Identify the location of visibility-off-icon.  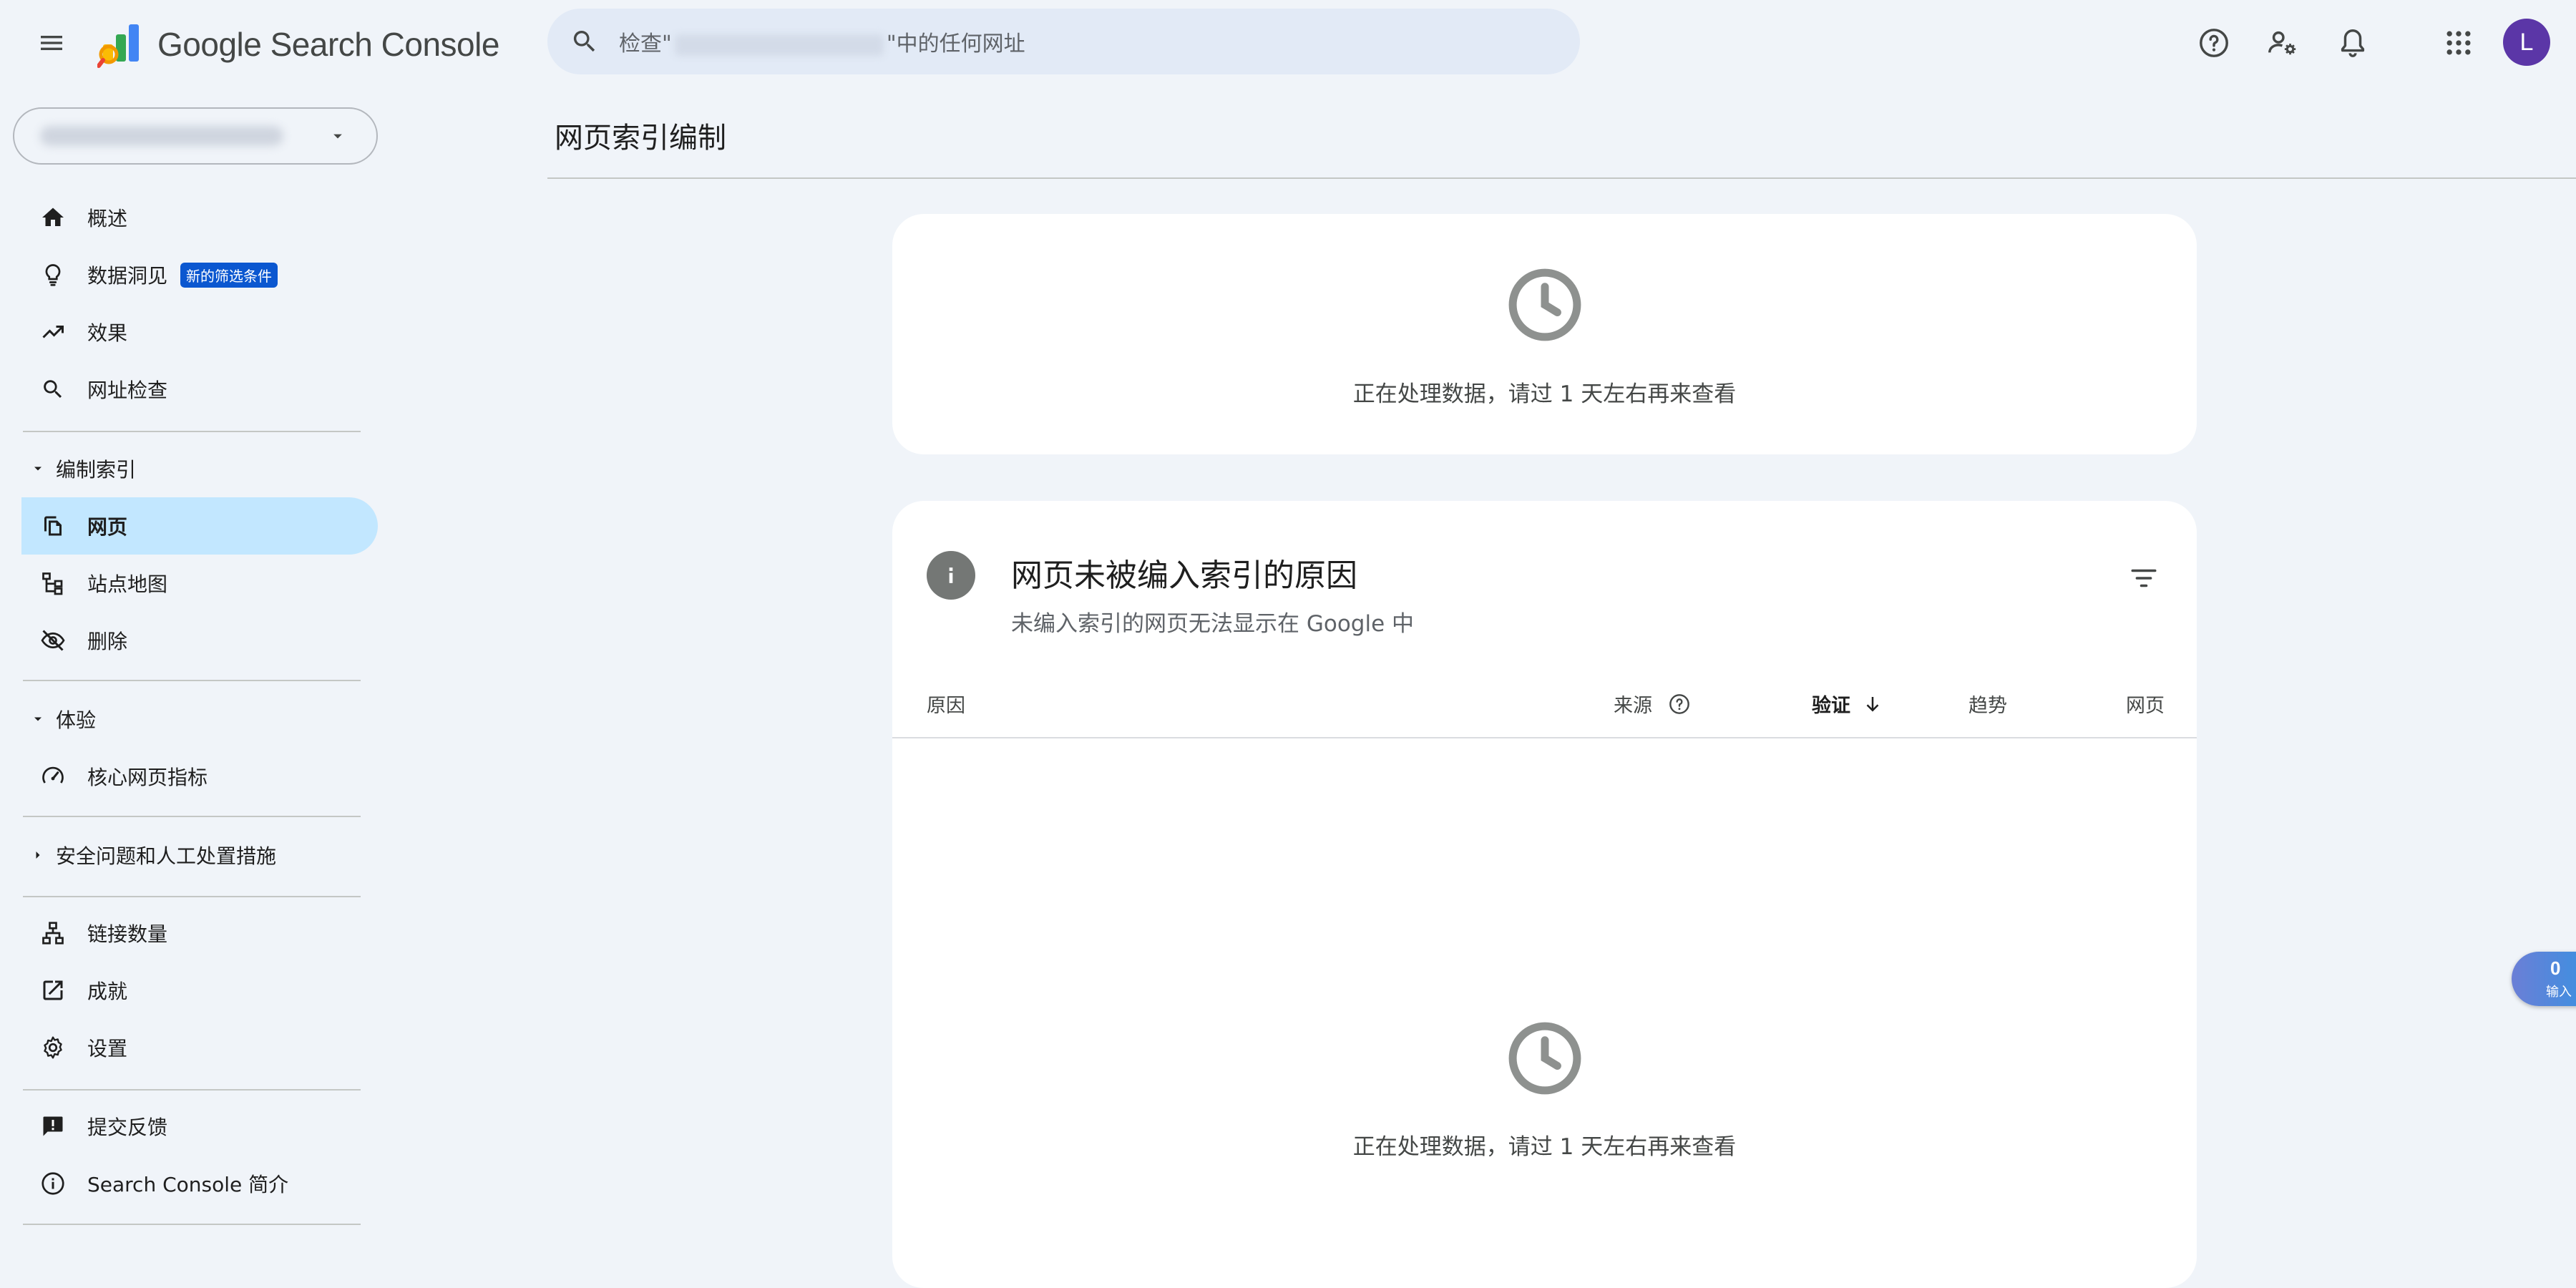
(53, 640).